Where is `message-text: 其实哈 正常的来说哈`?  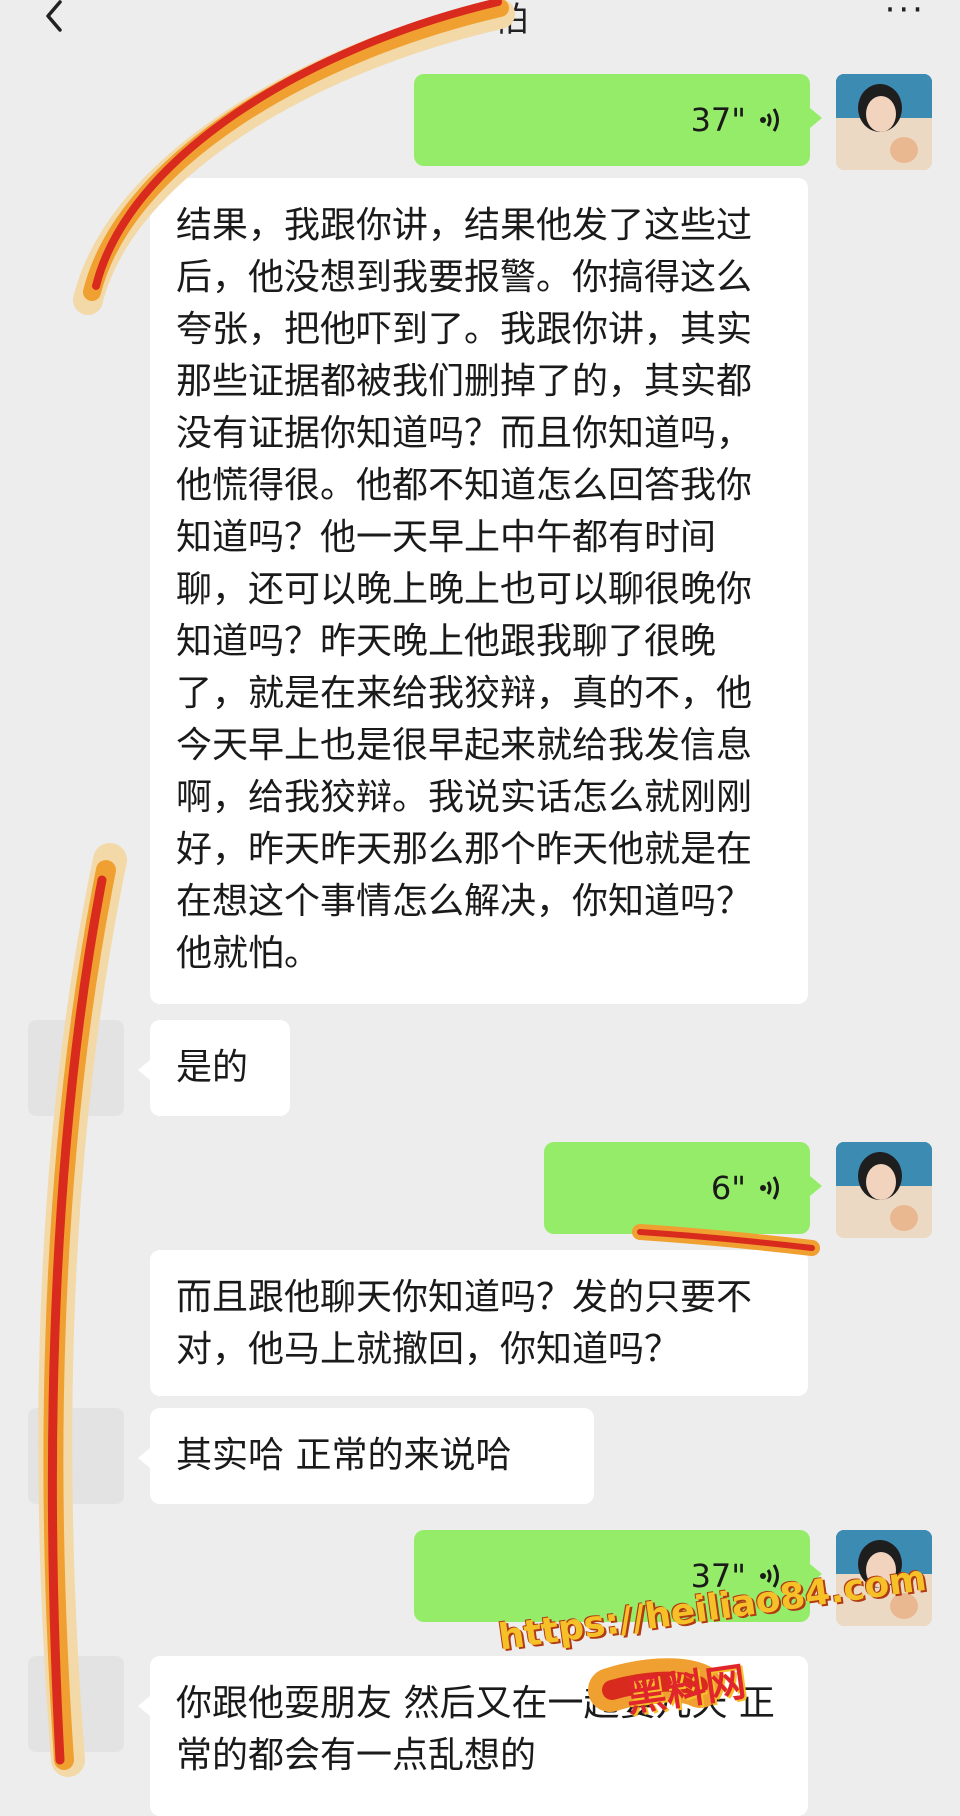 message-text: 其实哈 正常的来说哈 is located at coordinates (344, 1455).